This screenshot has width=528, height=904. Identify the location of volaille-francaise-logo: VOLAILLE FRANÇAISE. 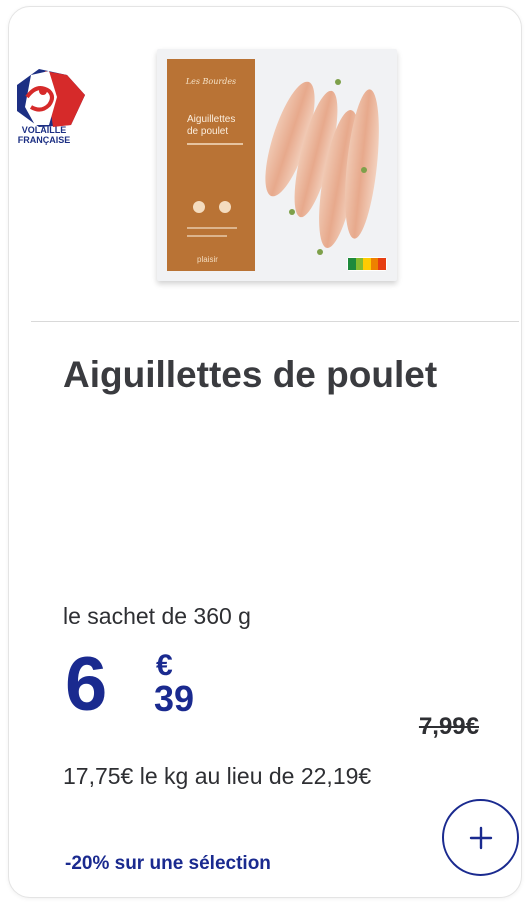
(50, 112).